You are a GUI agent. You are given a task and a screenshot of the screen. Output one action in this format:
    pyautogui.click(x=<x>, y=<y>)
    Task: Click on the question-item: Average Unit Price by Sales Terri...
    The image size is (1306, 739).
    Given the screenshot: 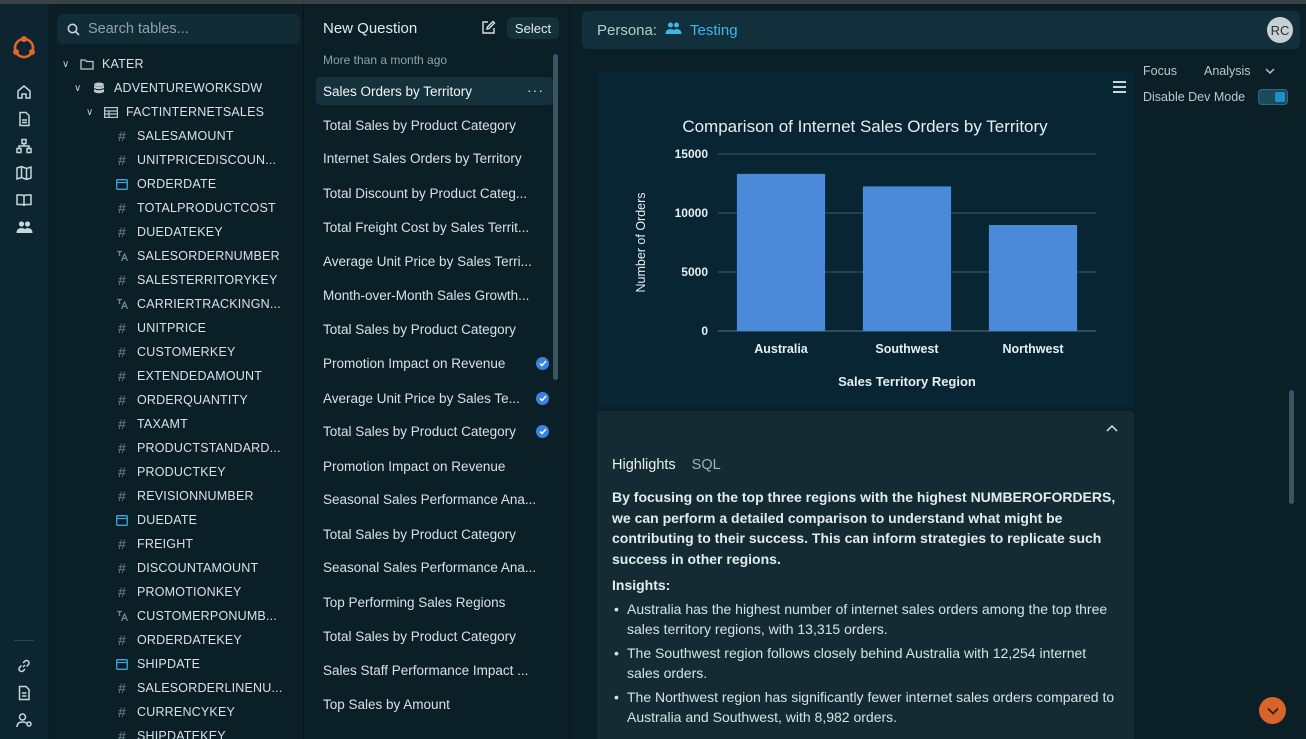 What is the action you would take?
    pyautogui.click(x=434, y=261)
    